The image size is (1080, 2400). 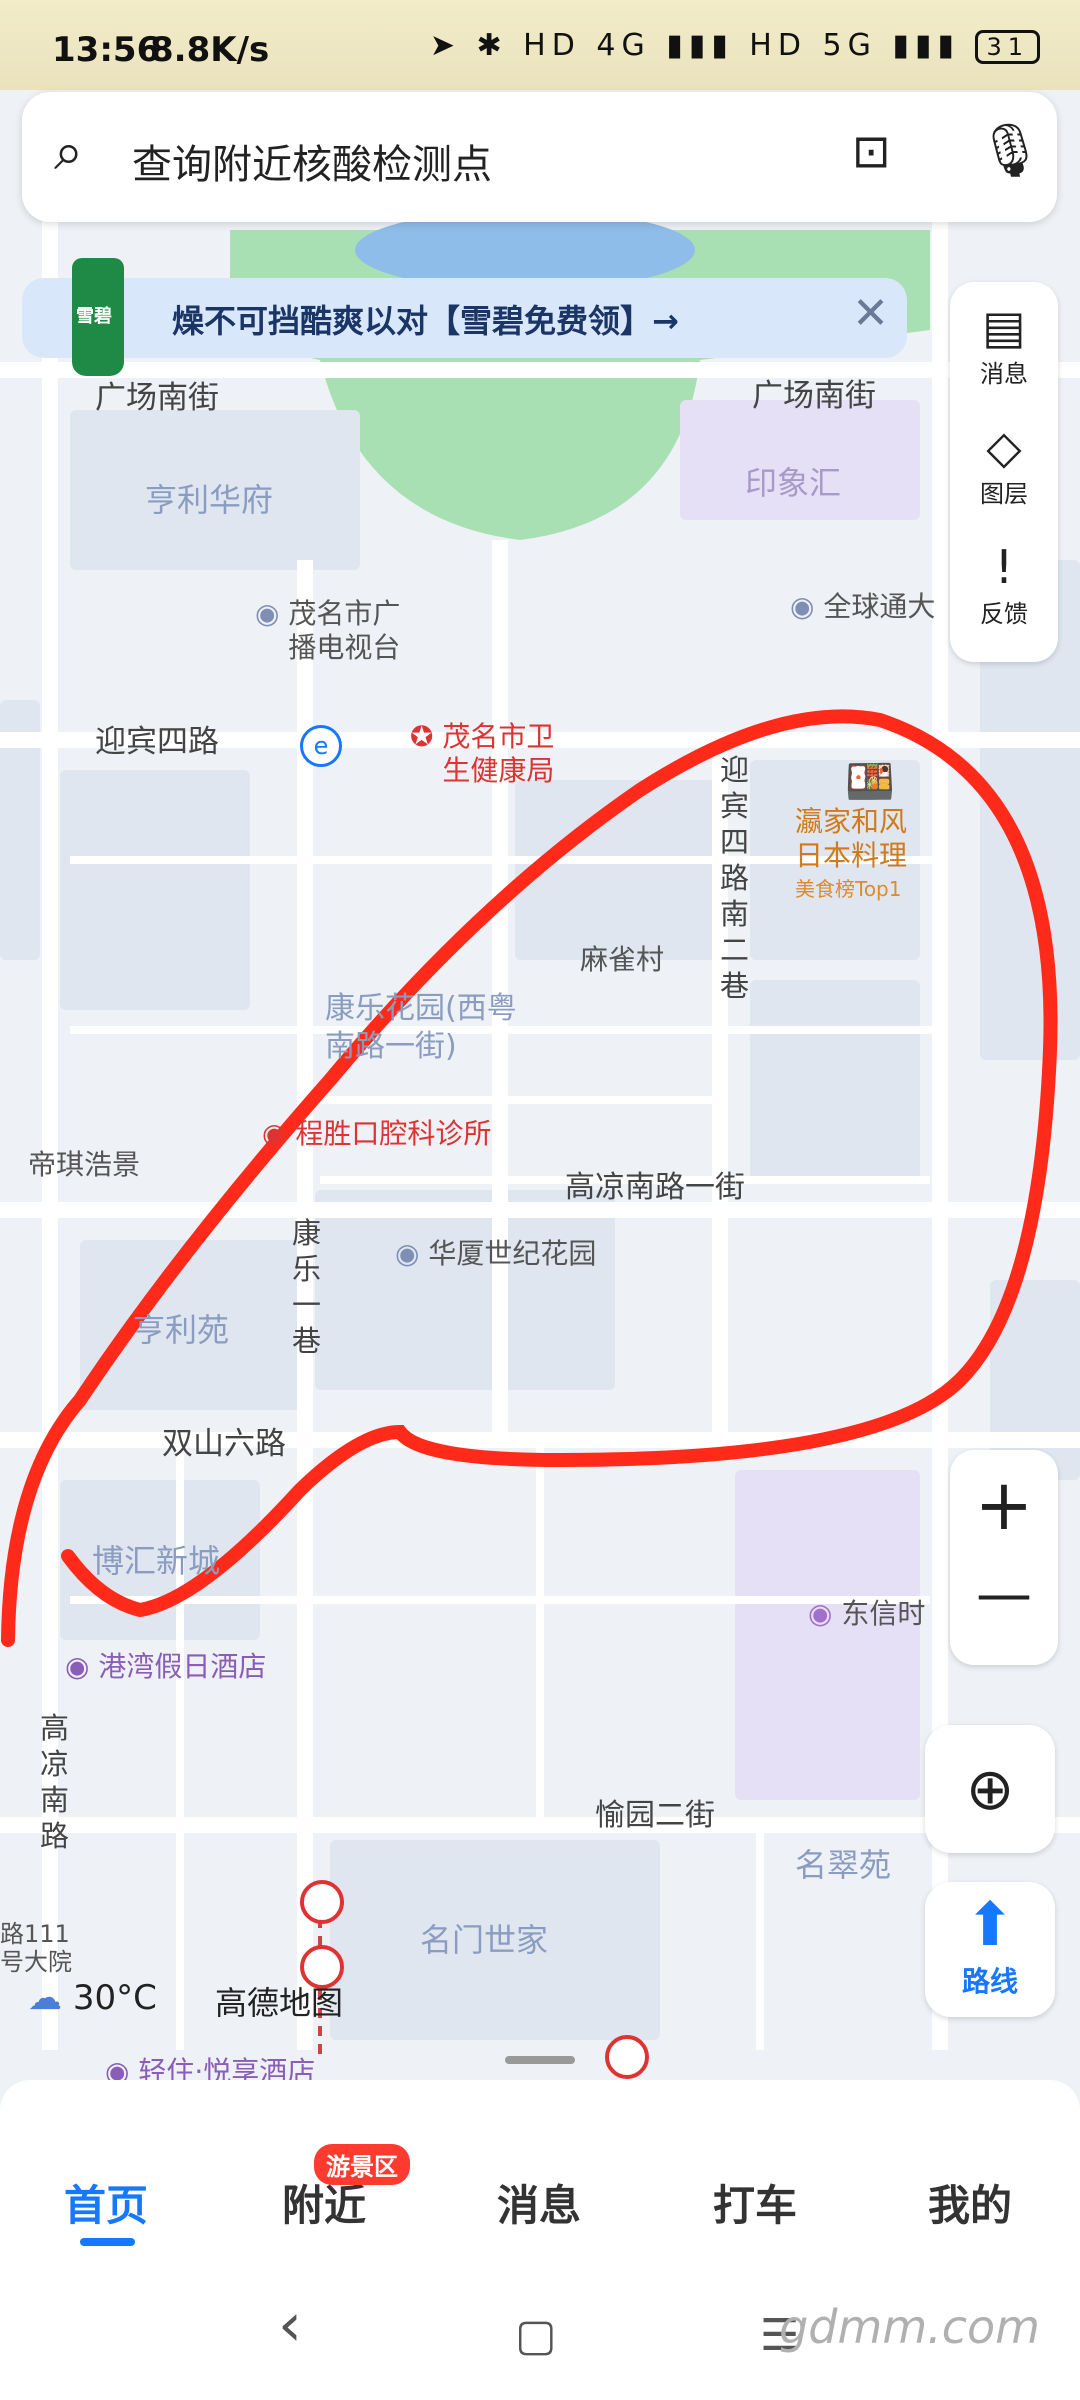 I want to click on message-button: ▤ 消息, so click(x=1004, y=344).